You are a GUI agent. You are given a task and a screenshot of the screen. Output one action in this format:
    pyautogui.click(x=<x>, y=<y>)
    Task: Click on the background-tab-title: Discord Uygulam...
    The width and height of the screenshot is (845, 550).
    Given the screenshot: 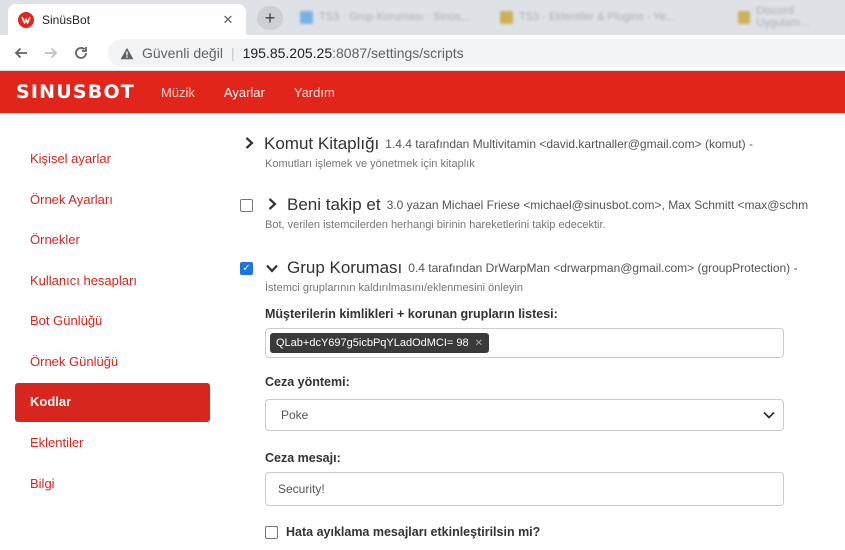 What is the action you would take?
    pyautogui.click(x=782, y=17)
    